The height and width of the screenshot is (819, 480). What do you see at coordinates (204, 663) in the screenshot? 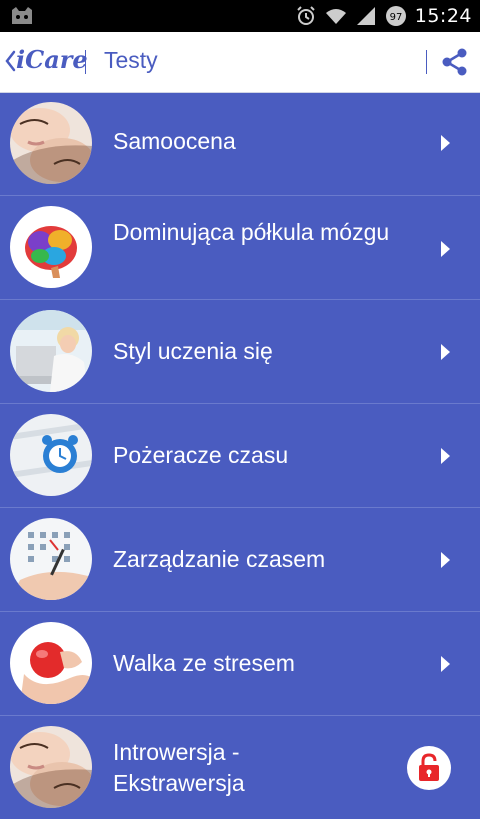
I see `list-item-label: Walka ze stresem` at bounding box center [204, 663].